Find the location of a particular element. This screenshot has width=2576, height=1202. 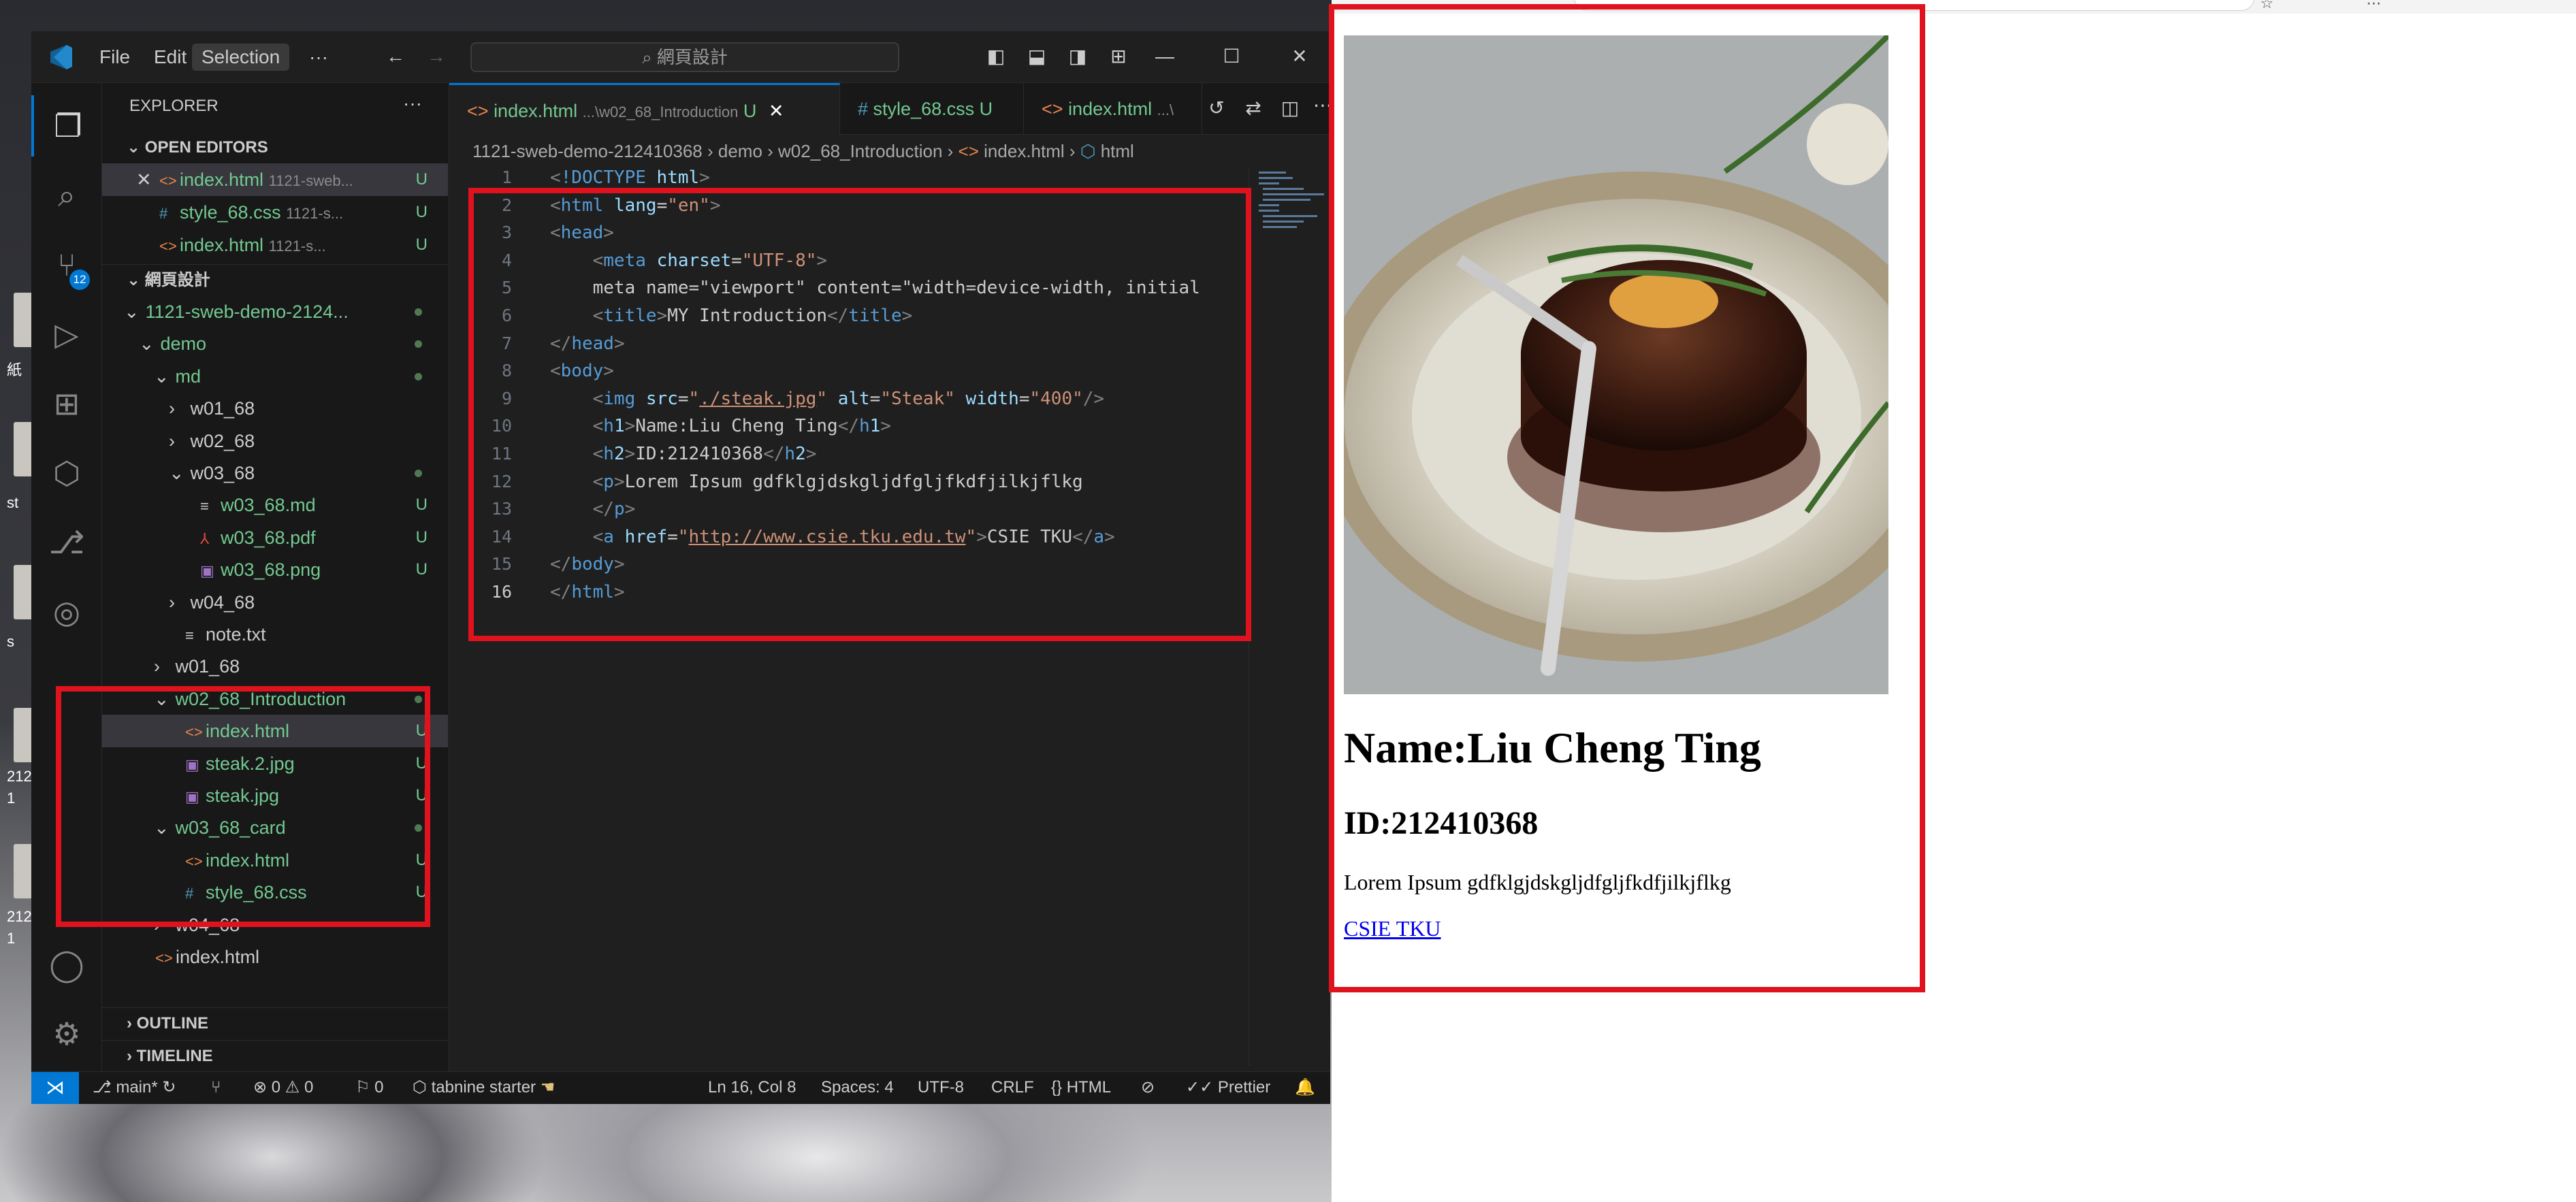

tree-file: ≡ note.txt is located at coordinates (275, 634).